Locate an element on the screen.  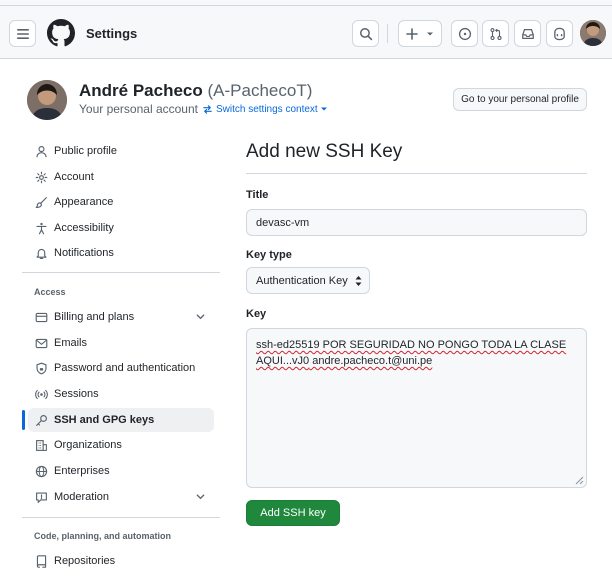
profile-avatar is located at coordinates (47, 100).